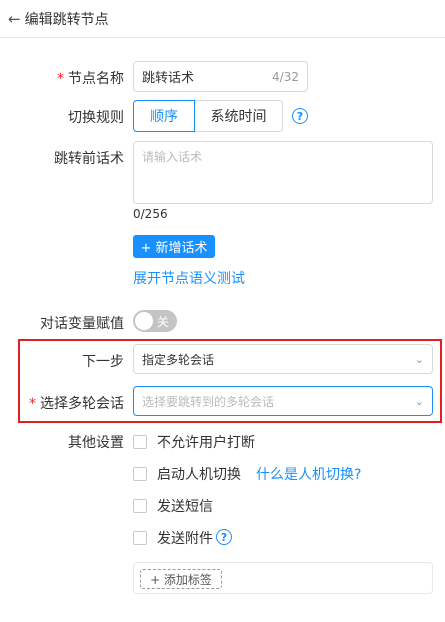 The image size is (445, 622). What do you see at coordinates (283, 359) in the screenshot?
I see `next-step-select: 指定多轮会话 ⌄` at bounding box center [283, 359].